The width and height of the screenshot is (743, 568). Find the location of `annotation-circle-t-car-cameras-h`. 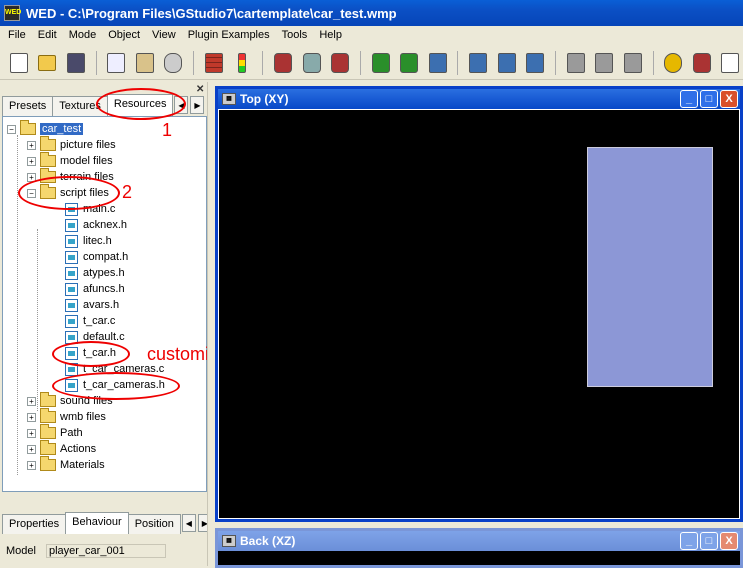

annotation-circle-t-car-cameras-h is located at coordinates (116, 386).